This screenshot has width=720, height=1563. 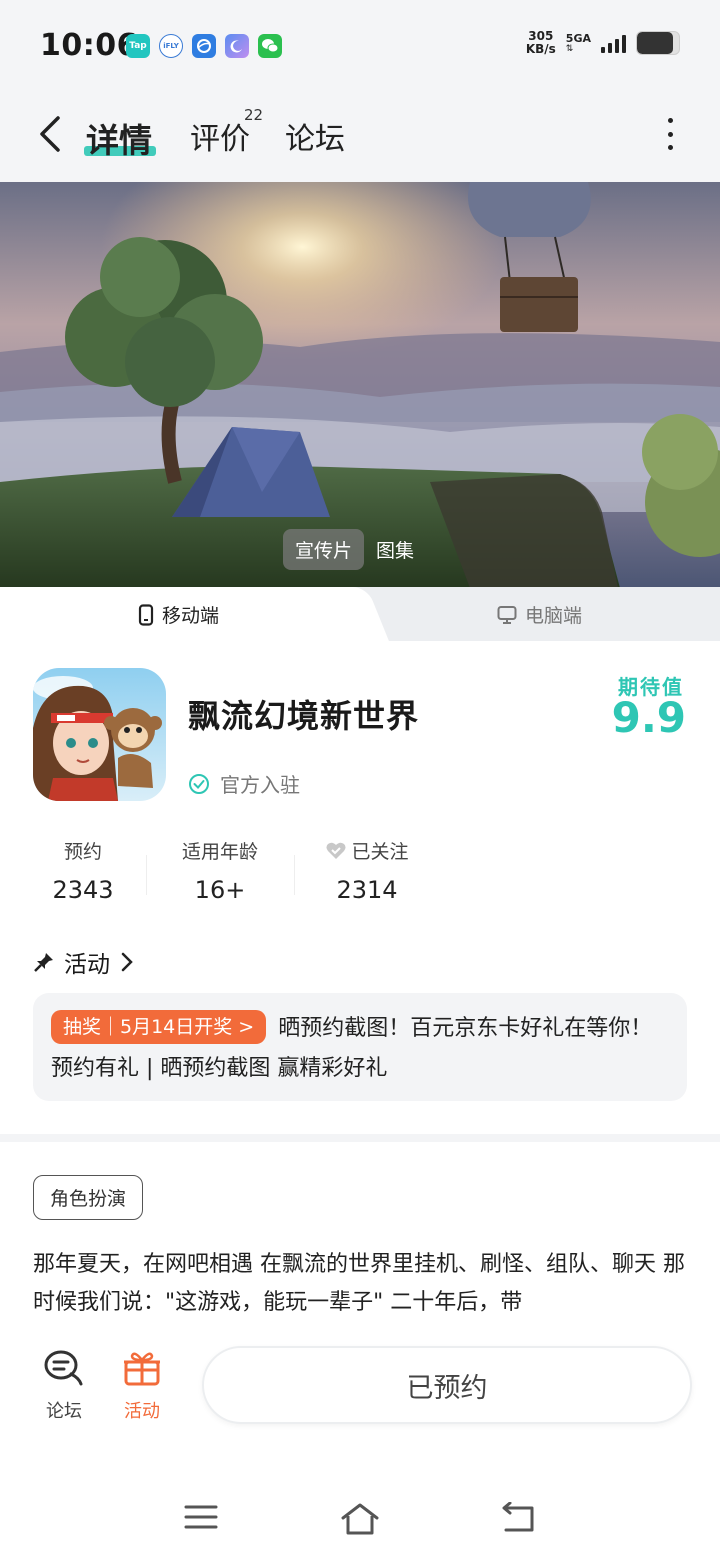 What do you see at coordinates (507, 614) in the screenshot?
I see `monitor-icon` at bounding box center [507, 614].